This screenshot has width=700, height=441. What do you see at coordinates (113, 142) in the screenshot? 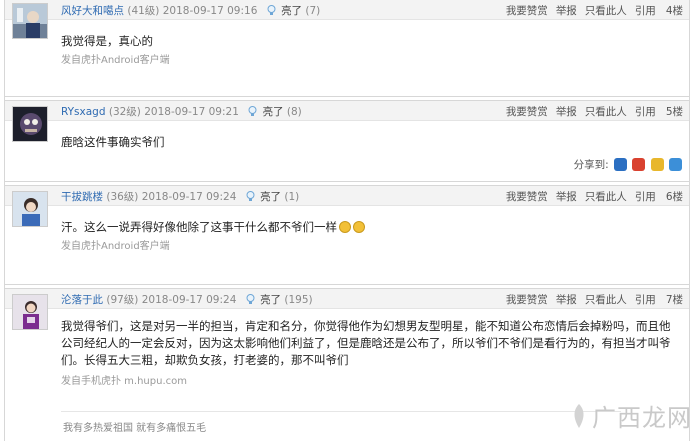
I see `post-content: 鹿晗这件事确实爷们` at bounding box center [113, 142].